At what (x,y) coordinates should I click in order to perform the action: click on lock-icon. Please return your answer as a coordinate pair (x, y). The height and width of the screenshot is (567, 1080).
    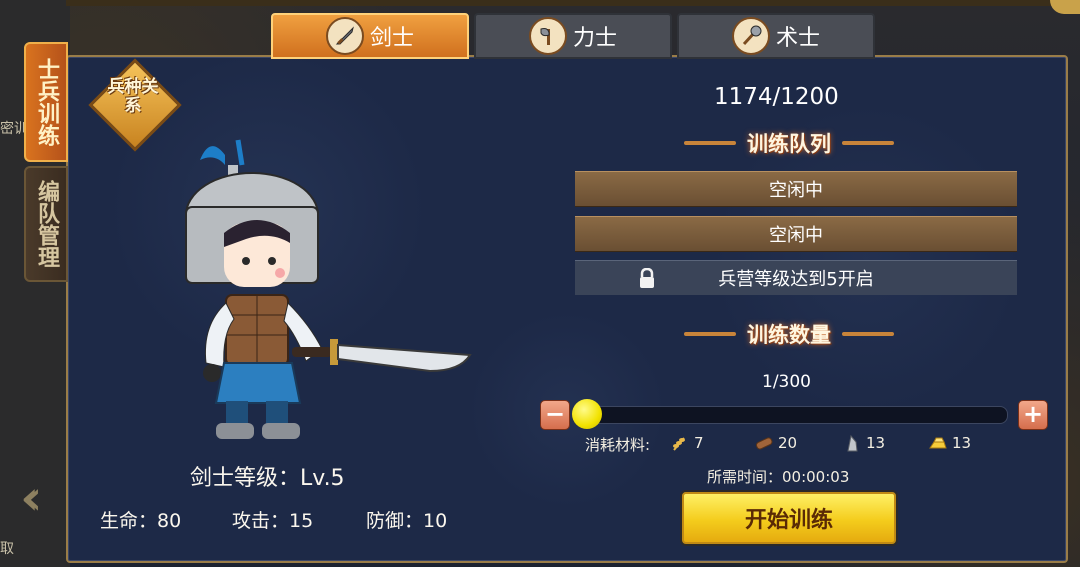
    Looking at the image, I should click on (647, 278).